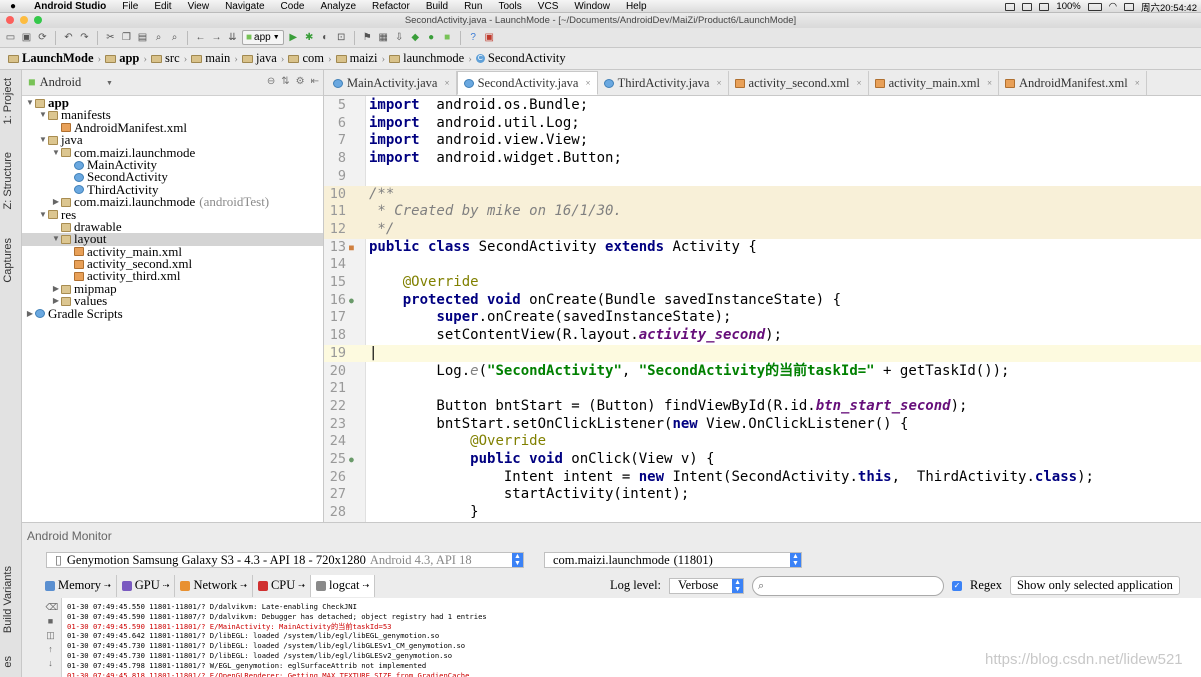 This screenshot has width=1201, height=677. What do you see at coordinates (315, 81) in the screenshot?
I see `hide-icon: ⇤` at bounding box center [315, 81].